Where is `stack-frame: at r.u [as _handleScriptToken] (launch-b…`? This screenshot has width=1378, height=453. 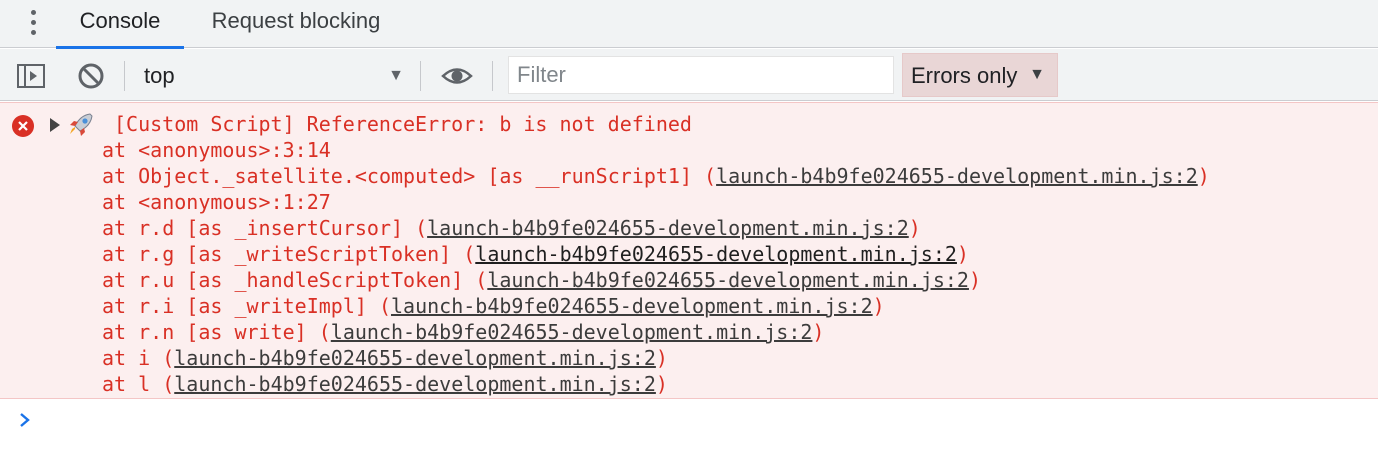 stack-frame: at r.u [as _handleScriptToken] (launch-b… is located at coordinates (541, 280).